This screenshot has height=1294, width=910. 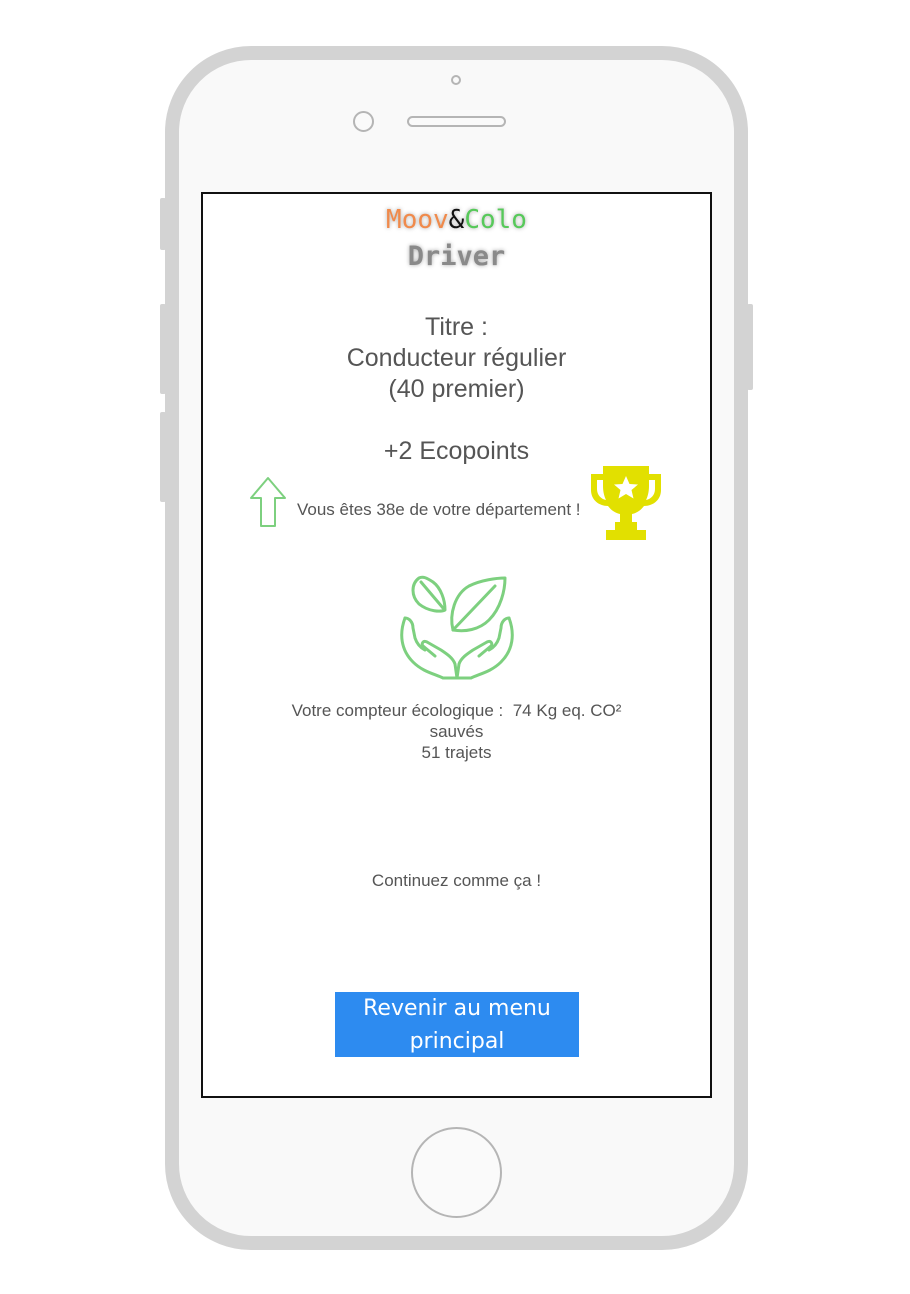 I want to click on trips-count: 51 trajets, so click(x=456, y=752).